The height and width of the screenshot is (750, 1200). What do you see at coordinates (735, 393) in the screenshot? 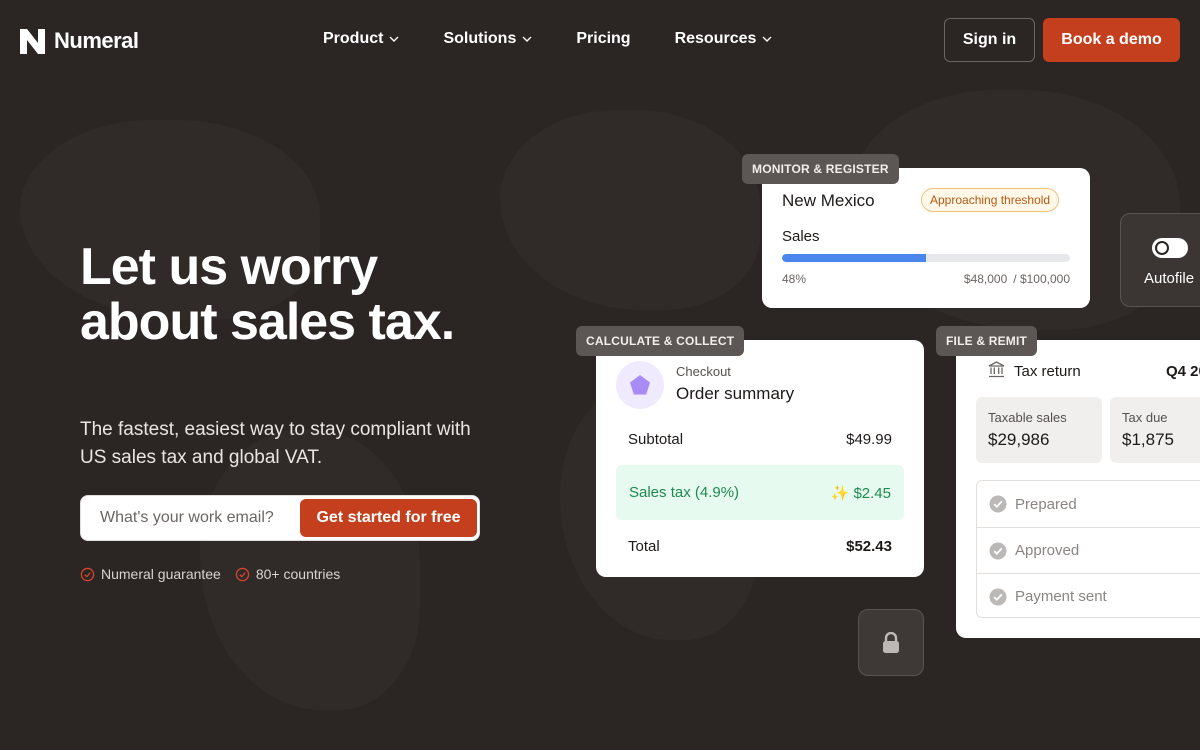
I see `order-summary-title: Order summary` at bounding box center [735, 393].